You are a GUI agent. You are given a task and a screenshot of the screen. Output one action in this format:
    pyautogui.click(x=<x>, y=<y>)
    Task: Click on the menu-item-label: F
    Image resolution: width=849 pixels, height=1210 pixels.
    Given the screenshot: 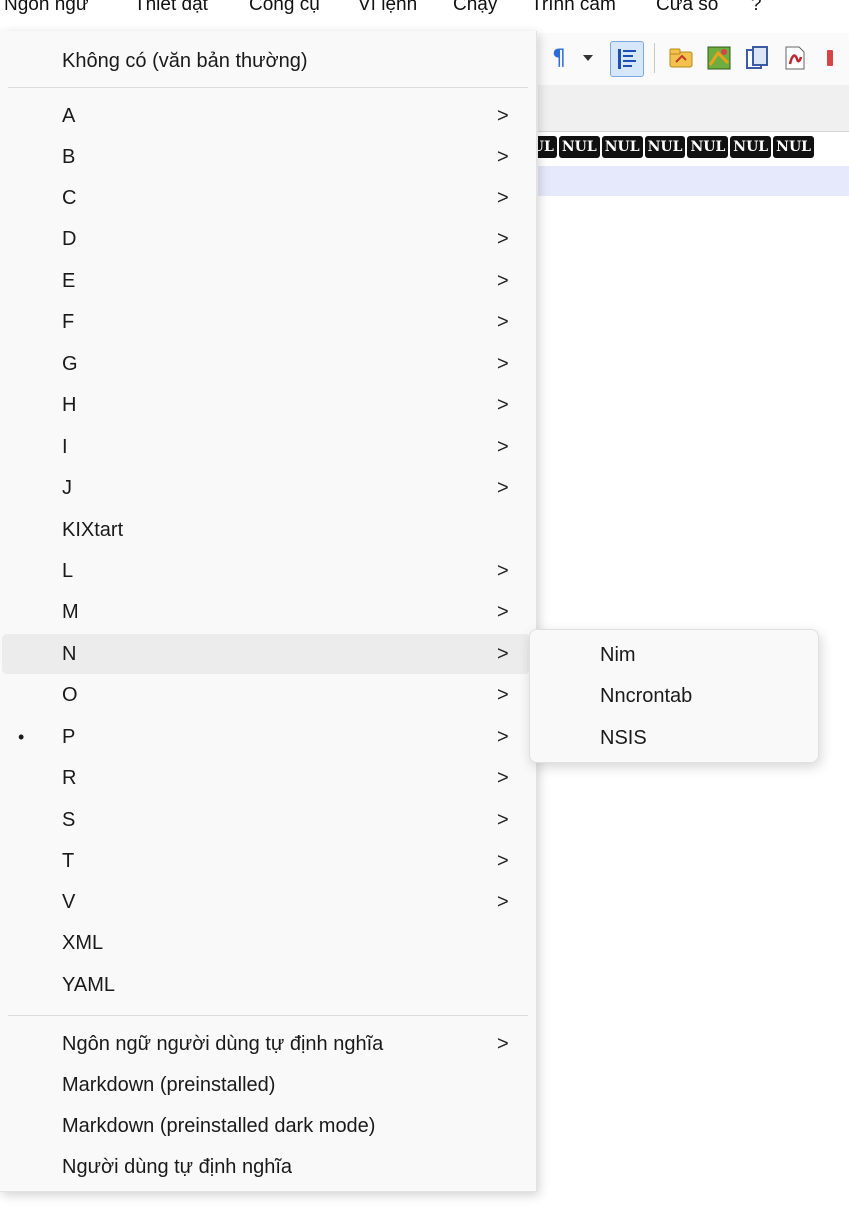 What is the action you would take?
    pyautogui.click(x=68, y=322)
    